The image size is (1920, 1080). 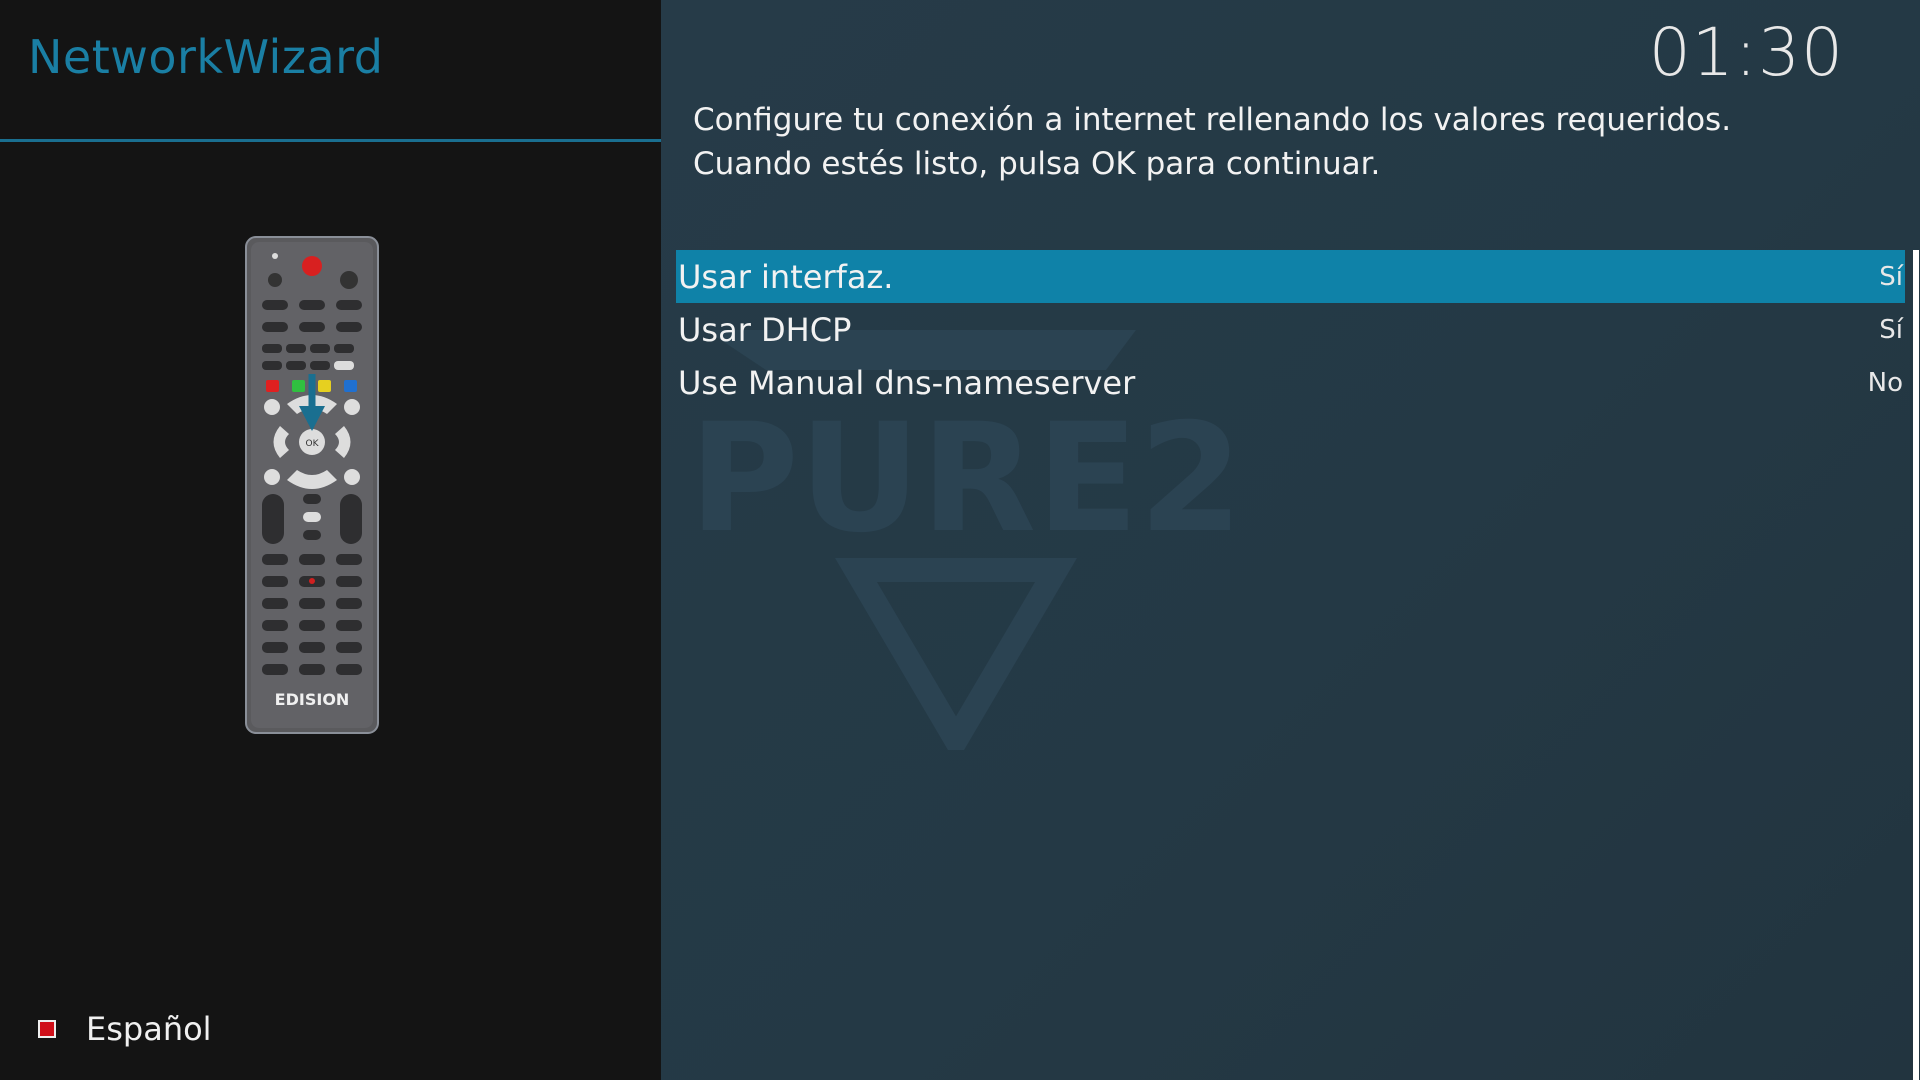 What do you see at coordinates (330, 140) in the screenshot?
I see `title-divider` at bounding box center [330, 140].